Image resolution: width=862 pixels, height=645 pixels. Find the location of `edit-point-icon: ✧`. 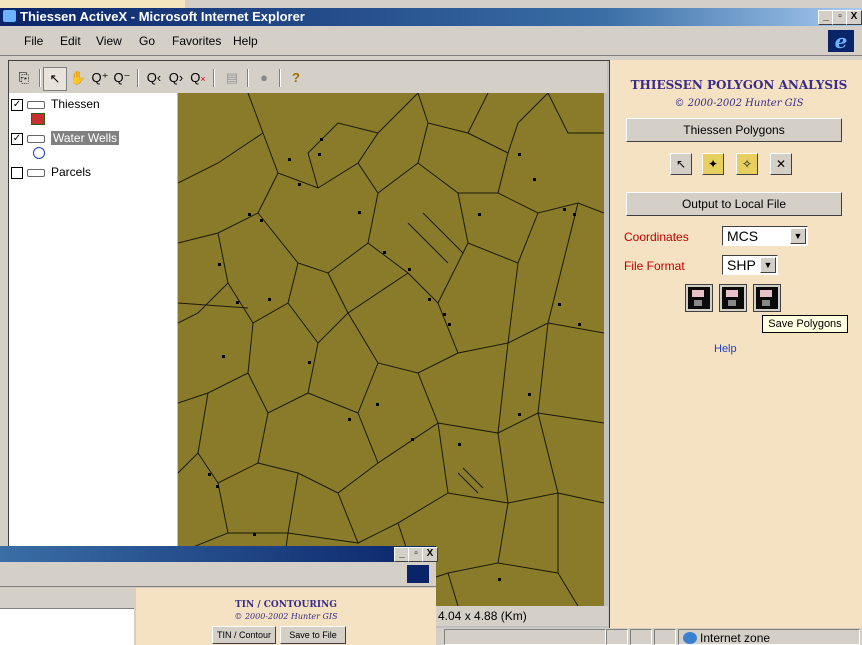

edit-point-icon: ✧ is located at coordinates (747, 164).